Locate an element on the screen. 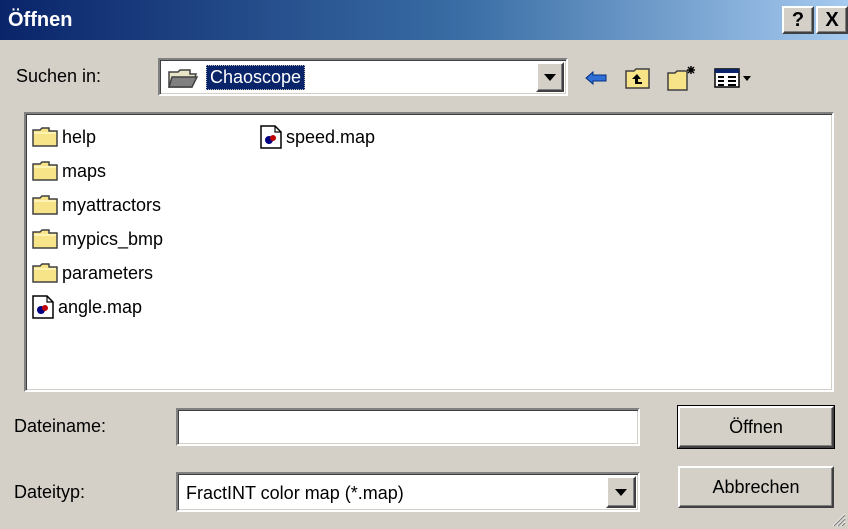 The image size is (848, 529). view-menu-icon is located at coordinates (732, 78).